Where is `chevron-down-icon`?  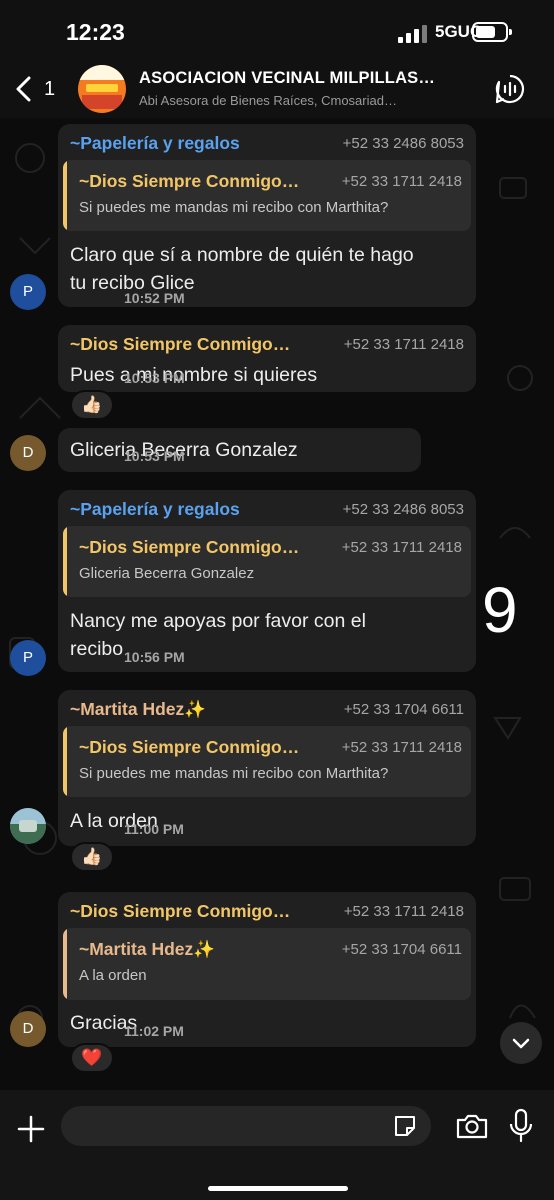 chevron-down-icon is located at coordinates (521, 1043).